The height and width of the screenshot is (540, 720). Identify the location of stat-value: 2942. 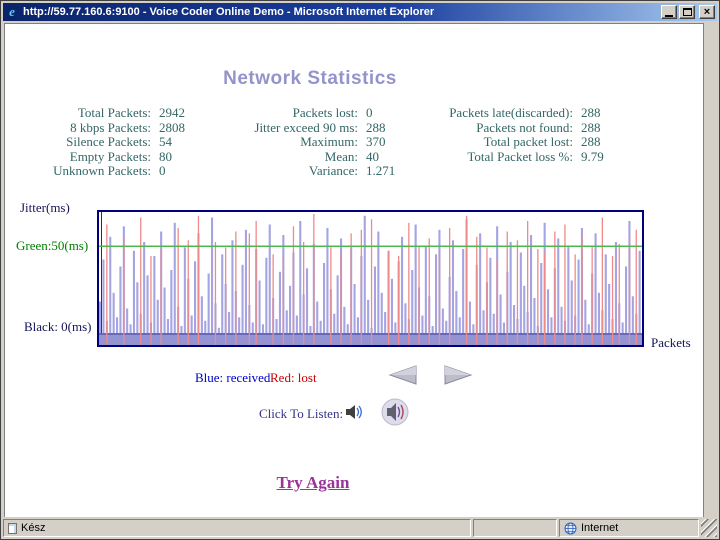
(172, 112).